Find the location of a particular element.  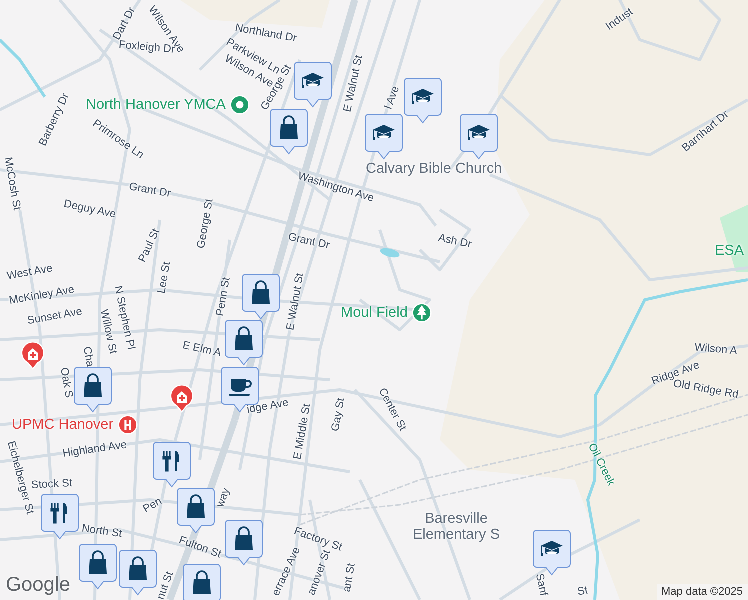

street-label: Cha is located at coordinates (88, 357).